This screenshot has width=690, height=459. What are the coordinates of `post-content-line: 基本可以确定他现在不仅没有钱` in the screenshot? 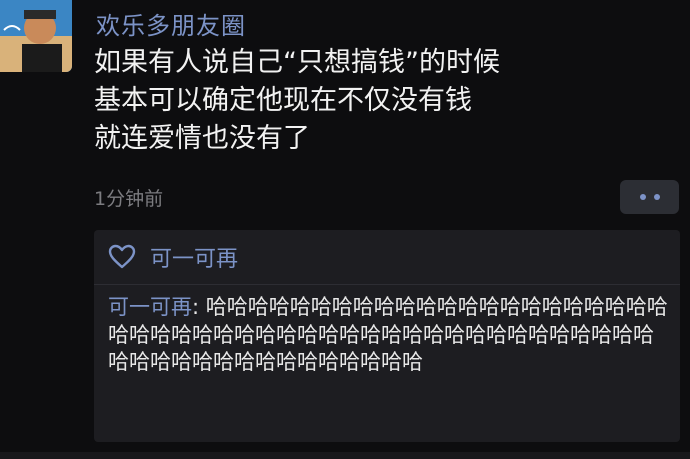 It's located at (283, 100).